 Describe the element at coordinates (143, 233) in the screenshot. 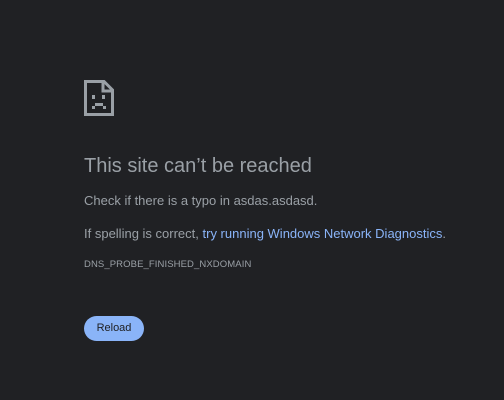

I see `spelling-hint-prefix: If spelling is correct,` at that location.